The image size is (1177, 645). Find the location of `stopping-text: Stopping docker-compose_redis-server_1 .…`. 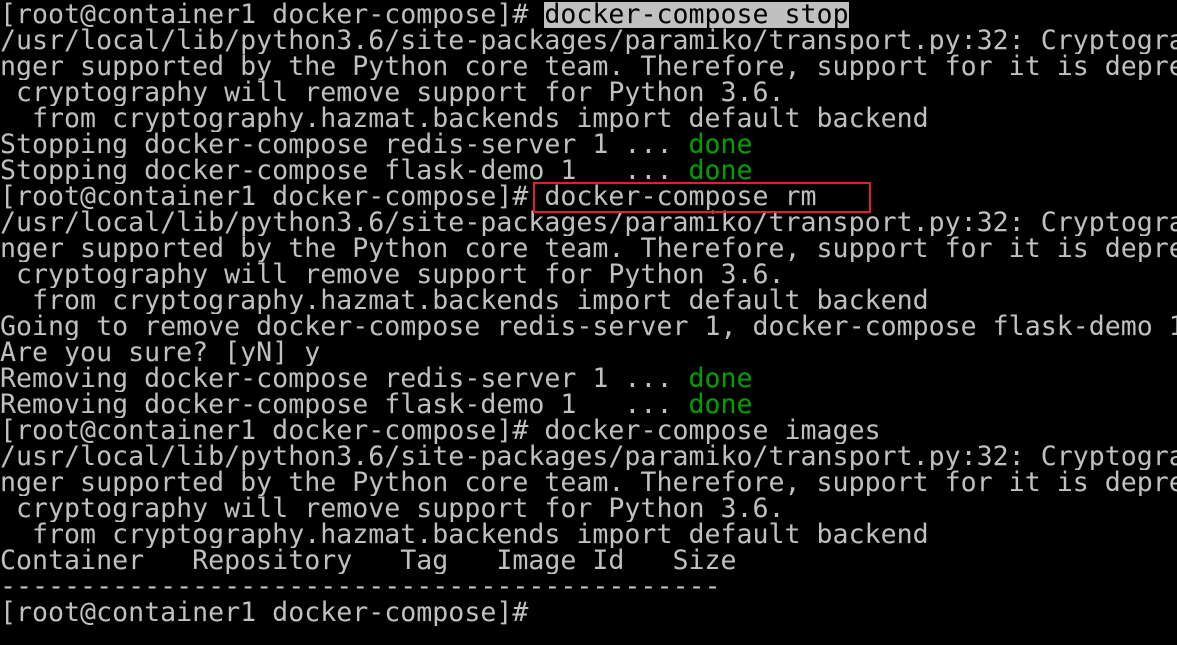

stopping-text: Stopping docker-compose_redis-server_1 .… is located at coordinates (344, 145).